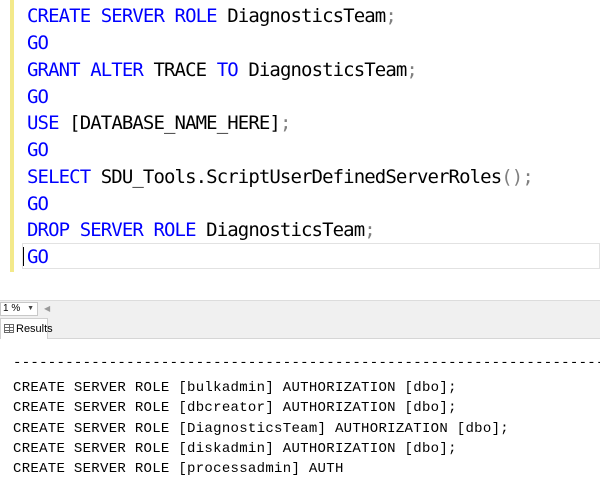 The image size is (600, 489). I want to click on punctuation: ();, so click(517, 177).